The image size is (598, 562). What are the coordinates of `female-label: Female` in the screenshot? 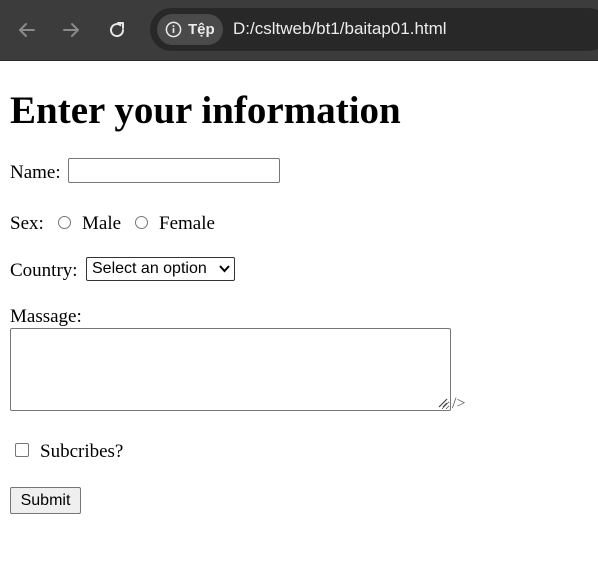 It's located at (187, 223).